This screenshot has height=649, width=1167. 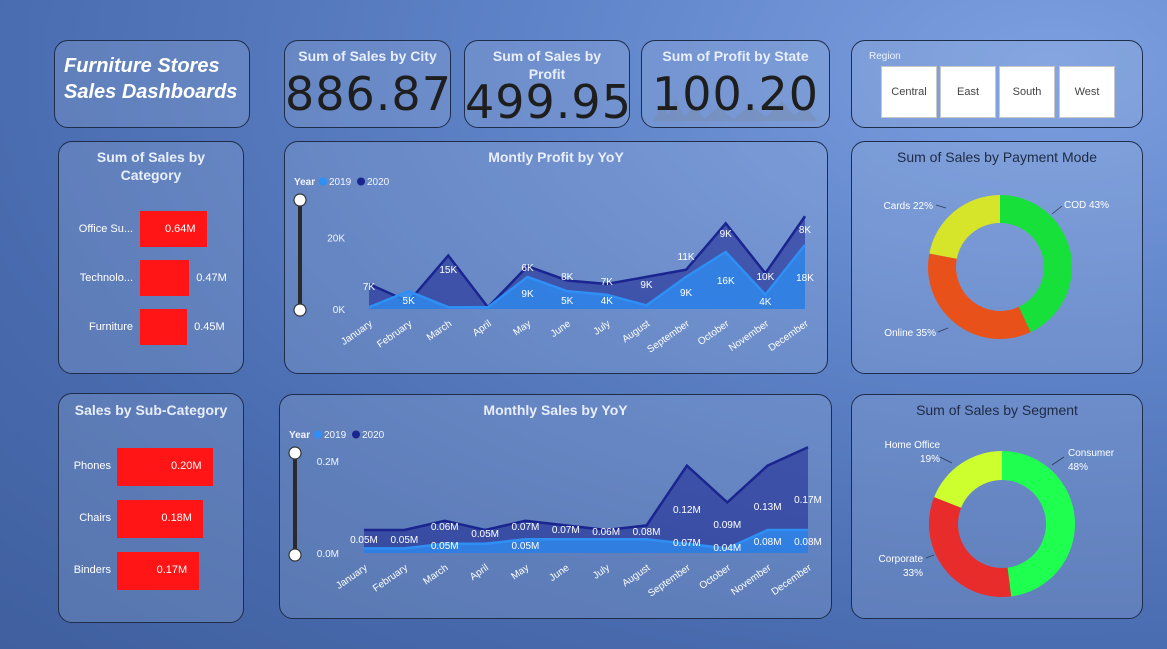 What do you see at coordinates (636, 331) in the screenshot?
I see `x-tick-label: August` at bounding box center [636, 331].